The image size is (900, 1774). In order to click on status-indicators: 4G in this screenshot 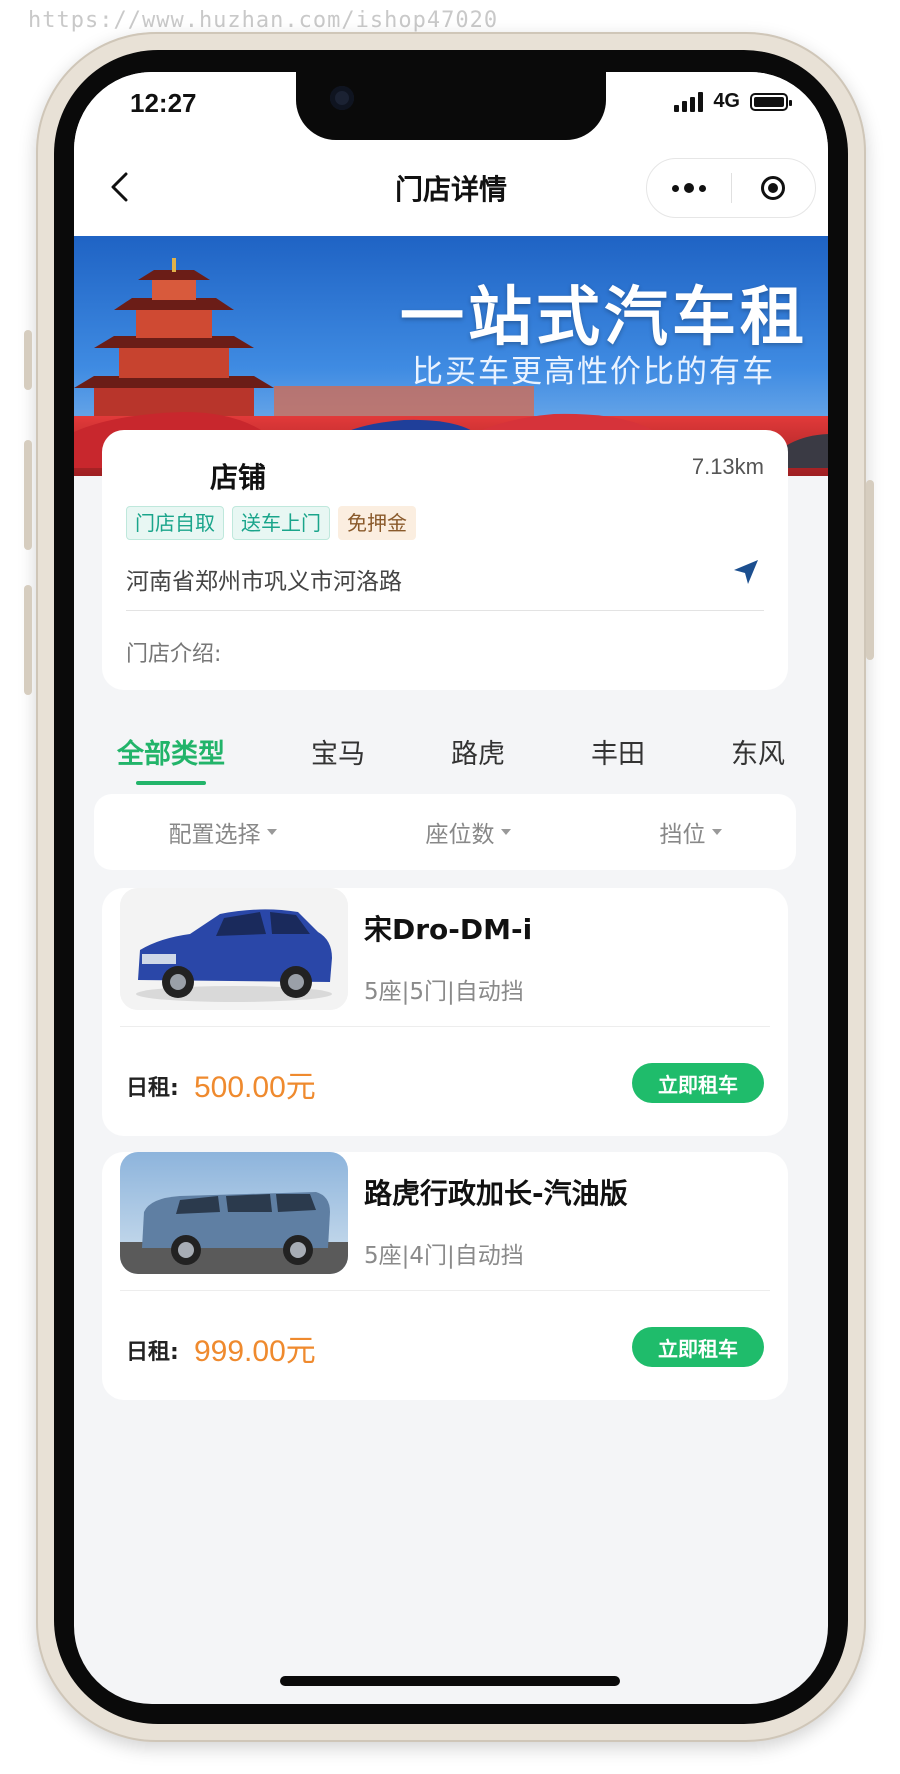, I will do `click(733, 101)`.